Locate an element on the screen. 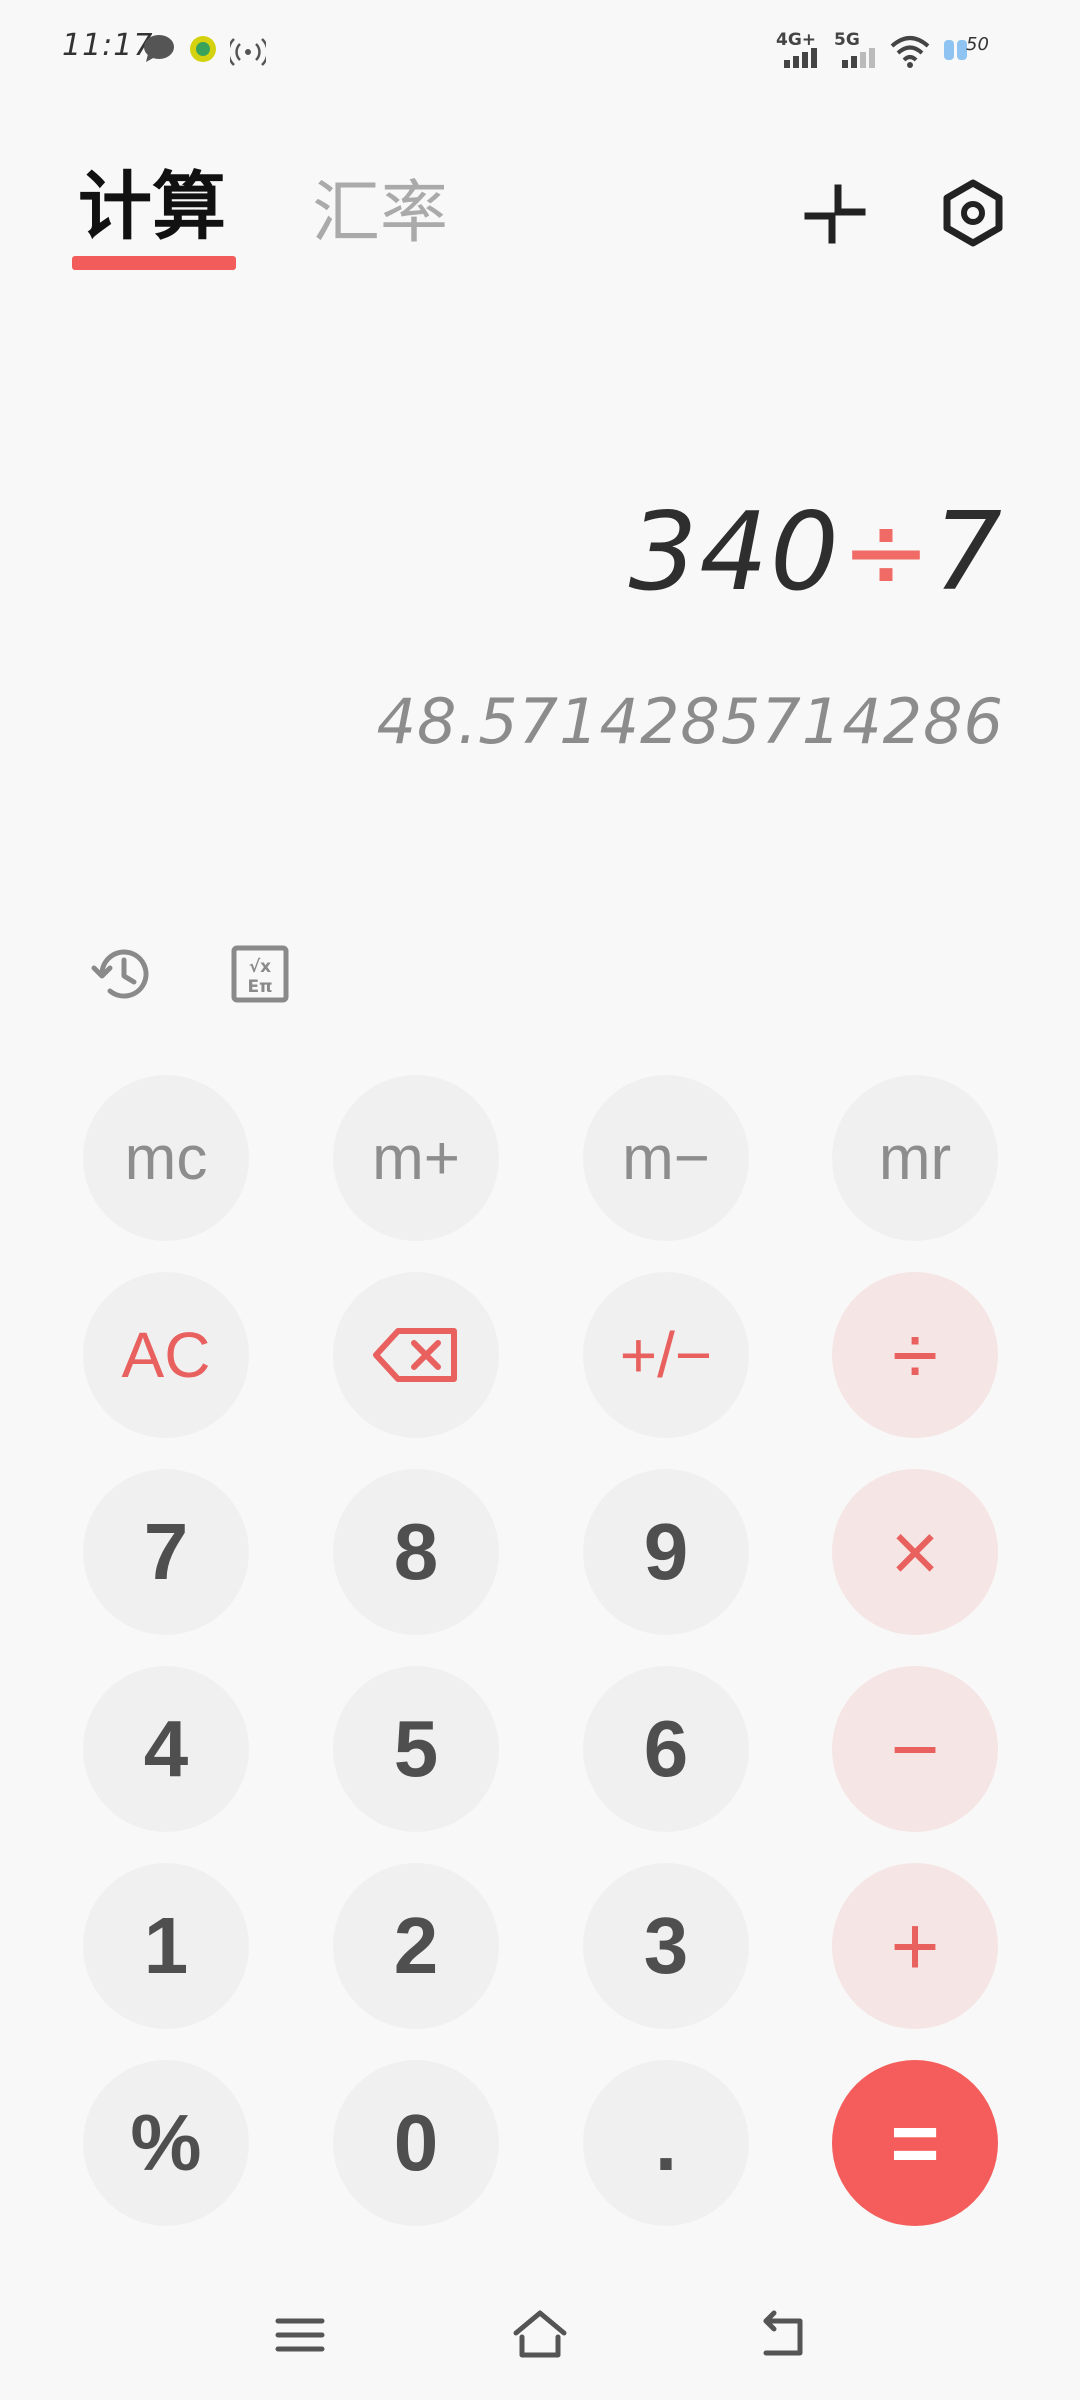 This screenshot has height=2400, width=1080. result-display: 48.5714285714286 is located at coordinates (690, 721).